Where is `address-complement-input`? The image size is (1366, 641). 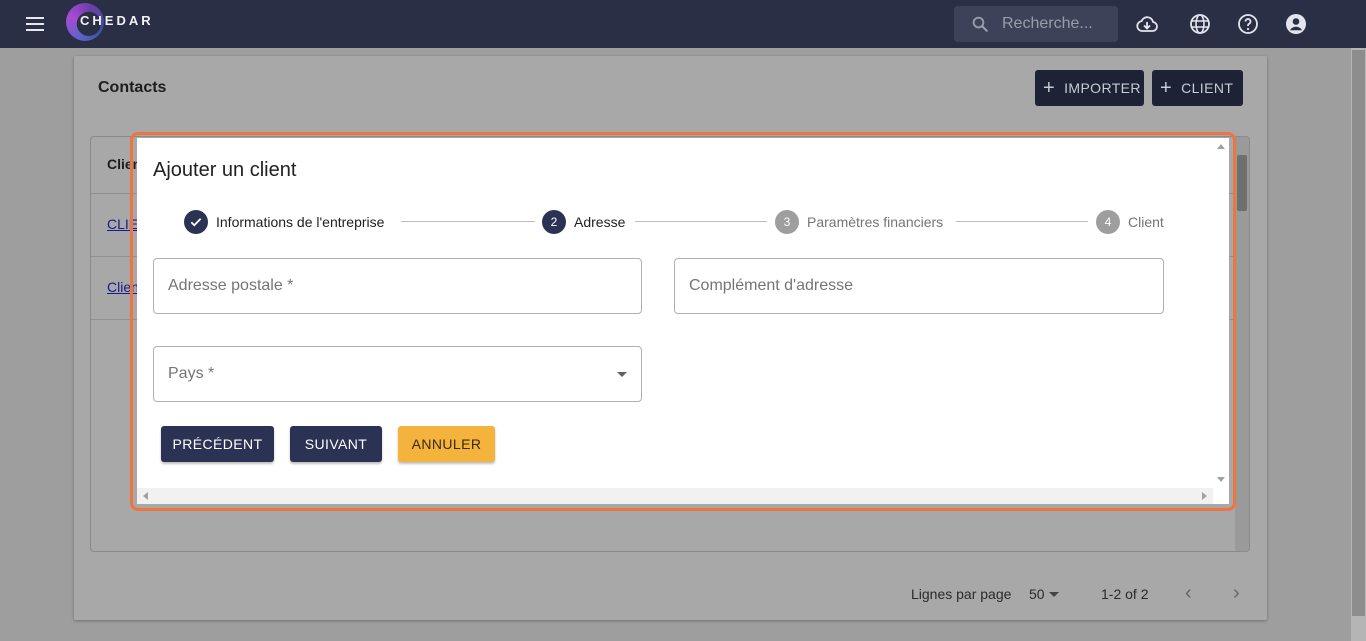 address-complement-input is located at coordinates (919, 286).